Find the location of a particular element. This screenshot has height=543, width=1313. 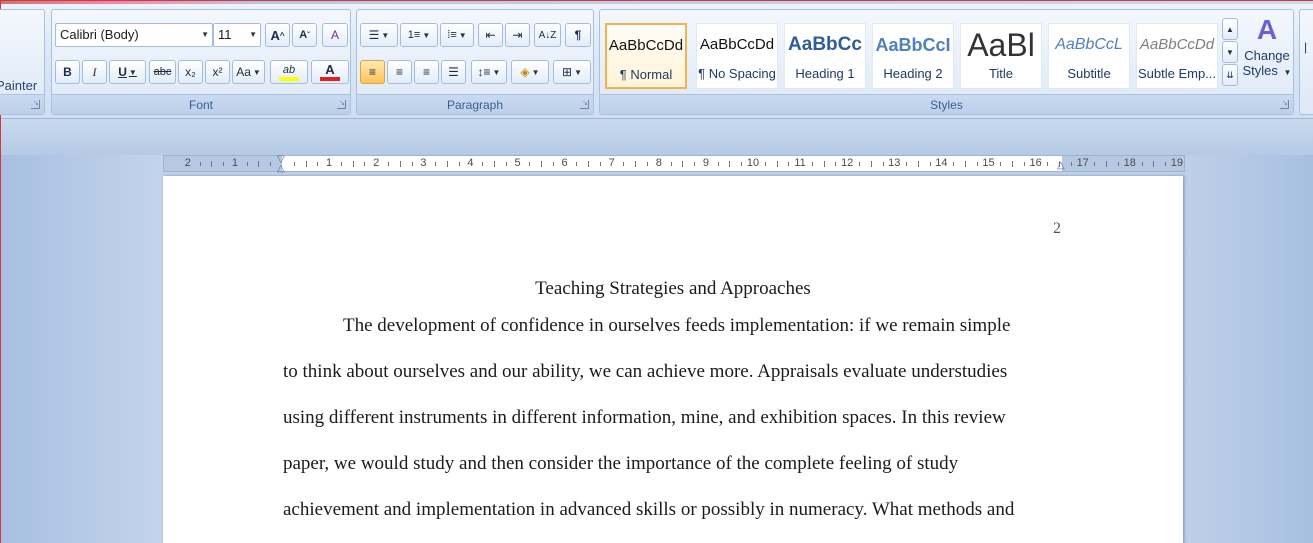

style-normal: AaBbCcDd ¶ Normal is located at coordinates (646, 56).